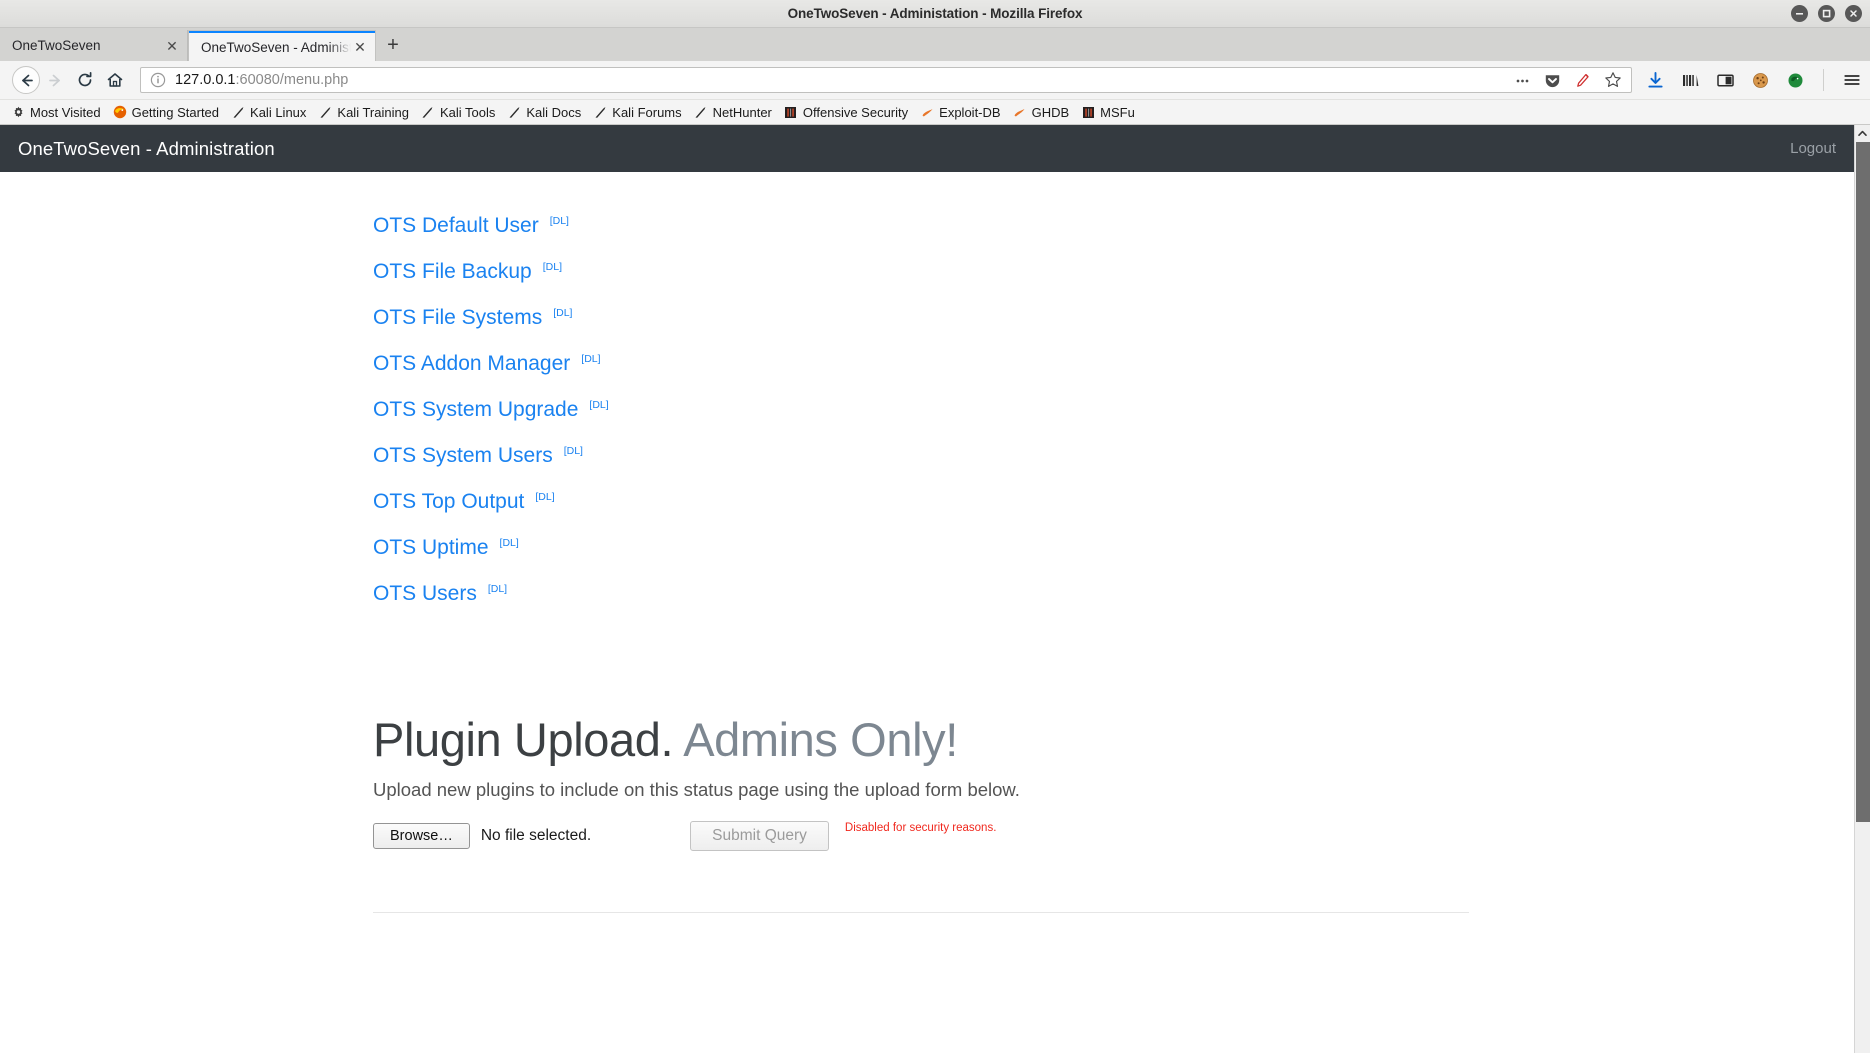  Describe the element at coordinates (457, 318) in the screenshot. I see `plugin-link-ots-file-systems: OTS File Systems` at that location.